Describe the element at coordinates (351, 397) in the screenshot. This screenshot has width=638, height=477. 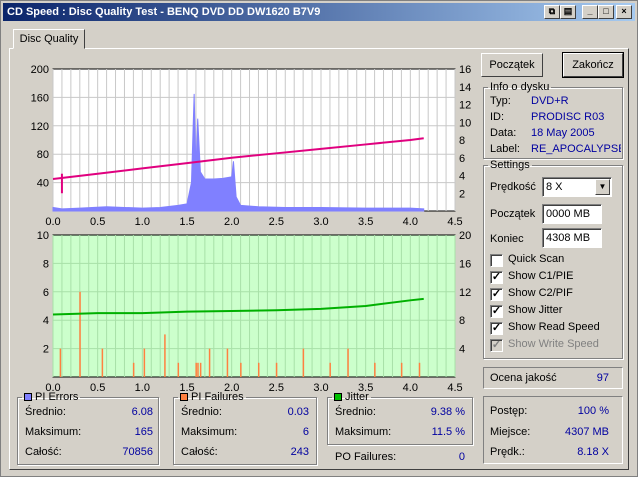
I see `jitter-legend: Jitter` at that location.